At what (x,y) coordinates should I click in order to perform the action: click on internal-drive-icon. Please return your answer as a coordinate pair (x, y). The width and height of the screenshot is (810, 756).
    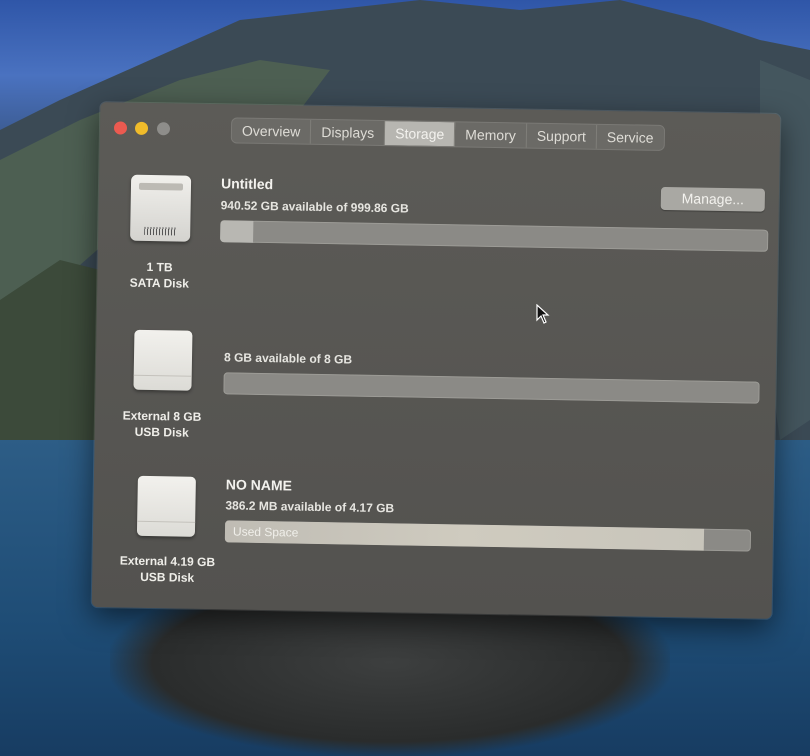
    Looking at the image, I should click on (161, 208).